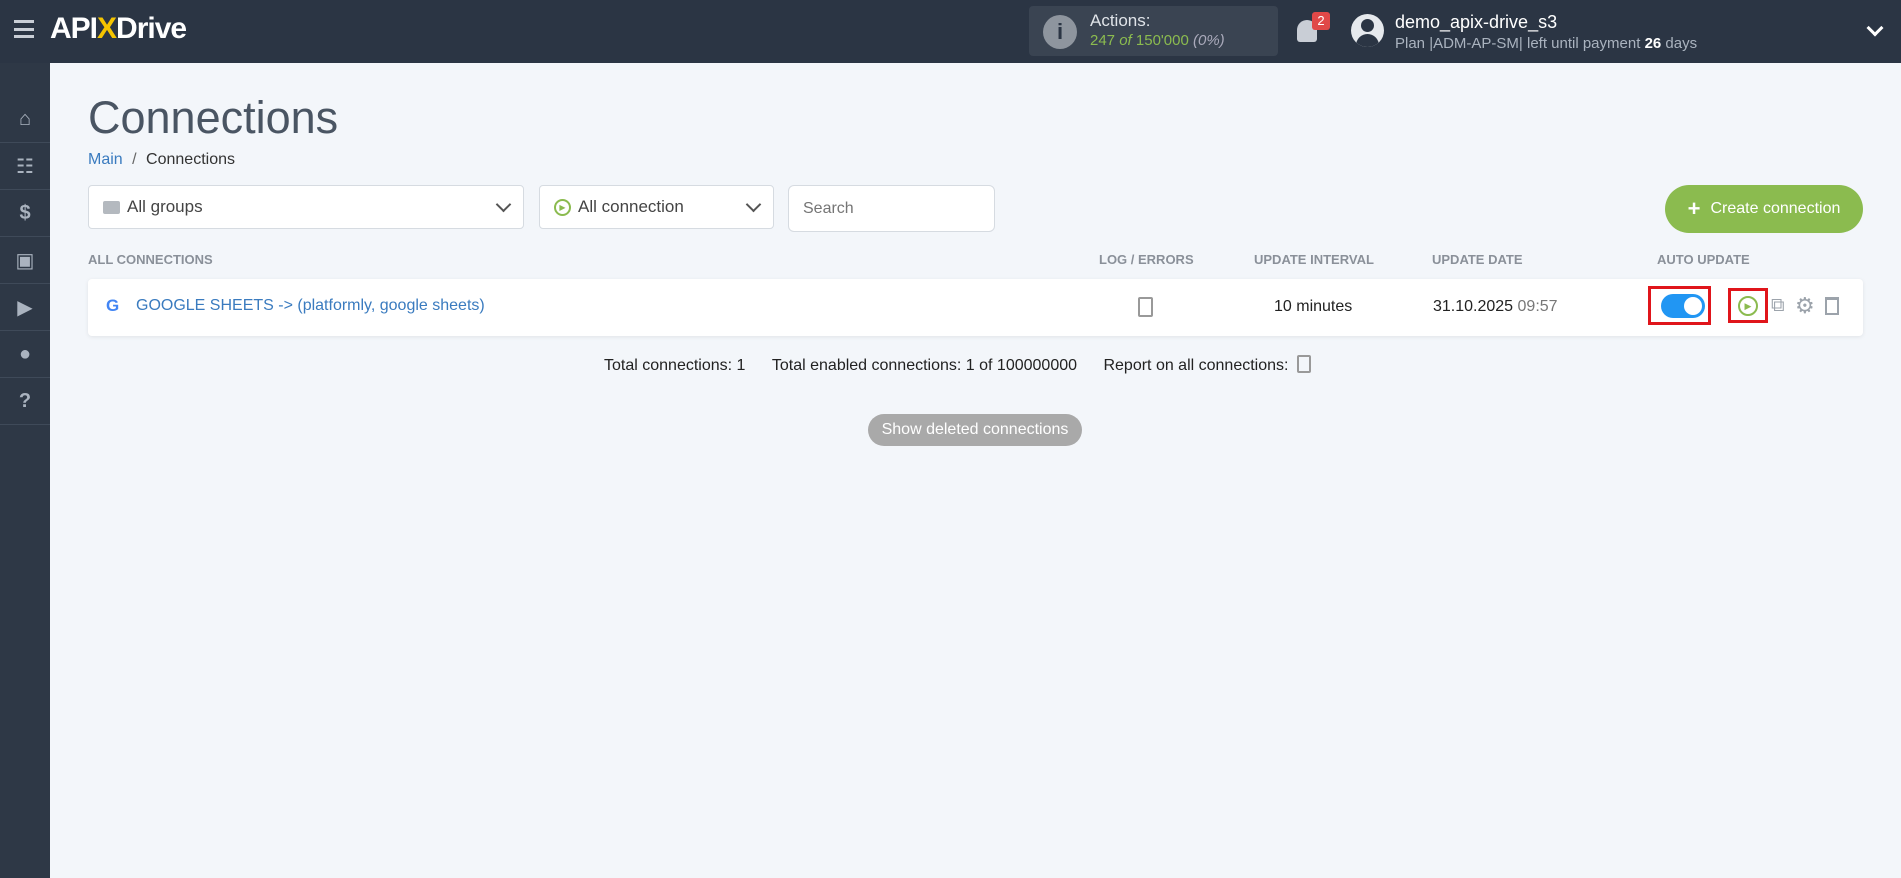 This screenshot has width=1901, height=878. What do you see at coordinates (1313, 306) in the screenshot?
I see `update-interval: 10 minutes` at bounding box center [1313, 306].